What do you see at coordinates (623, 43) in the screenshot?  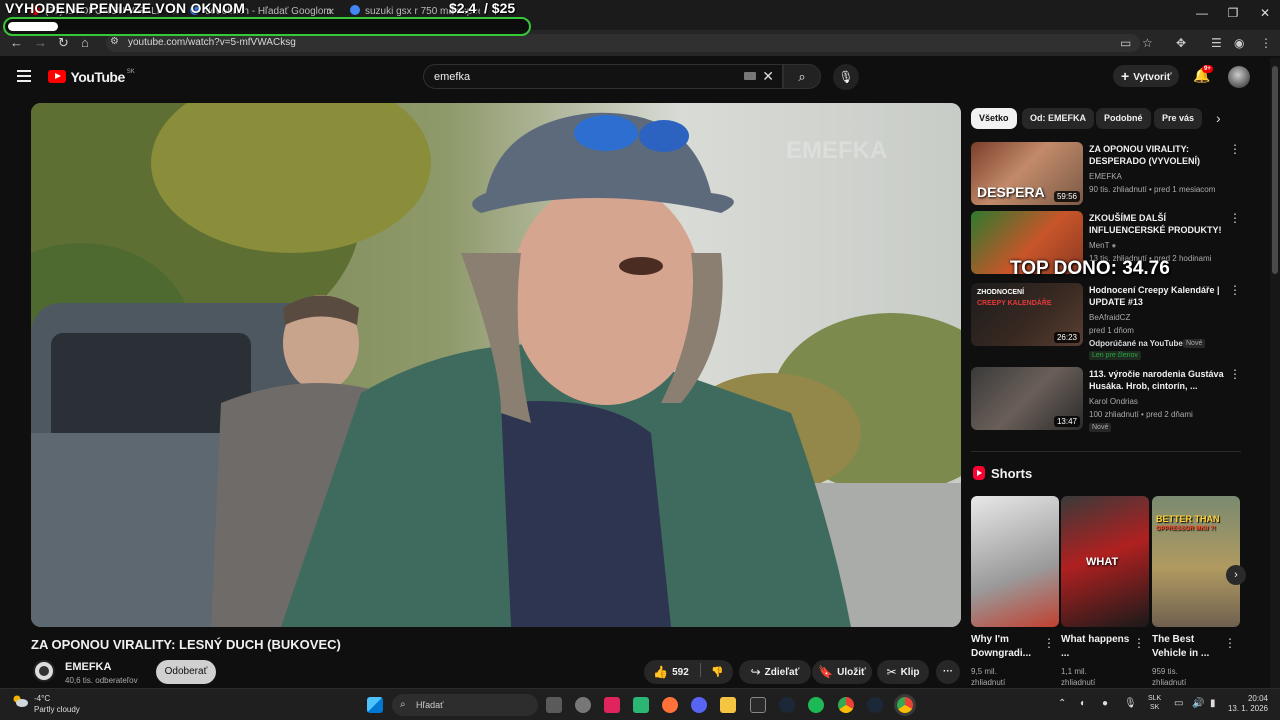 I see `url-field: ⚙ youtube.com/watch?v=5-mfVWACksg` at bounding box center [623, 43].